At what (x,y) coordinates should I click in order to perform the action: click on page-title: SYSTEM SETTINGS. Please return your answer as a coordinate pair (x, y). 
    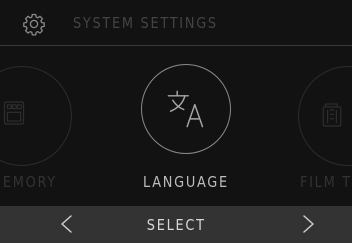
    Looking at the image, I should click on (145, 23).